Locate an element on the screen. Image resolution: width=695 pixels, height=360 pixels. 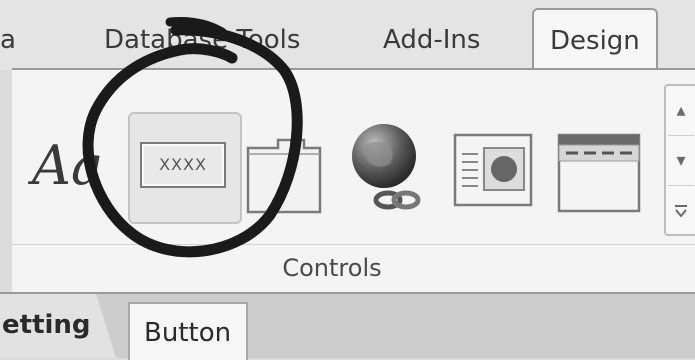
tab-control is located at coordinates (284, 173).